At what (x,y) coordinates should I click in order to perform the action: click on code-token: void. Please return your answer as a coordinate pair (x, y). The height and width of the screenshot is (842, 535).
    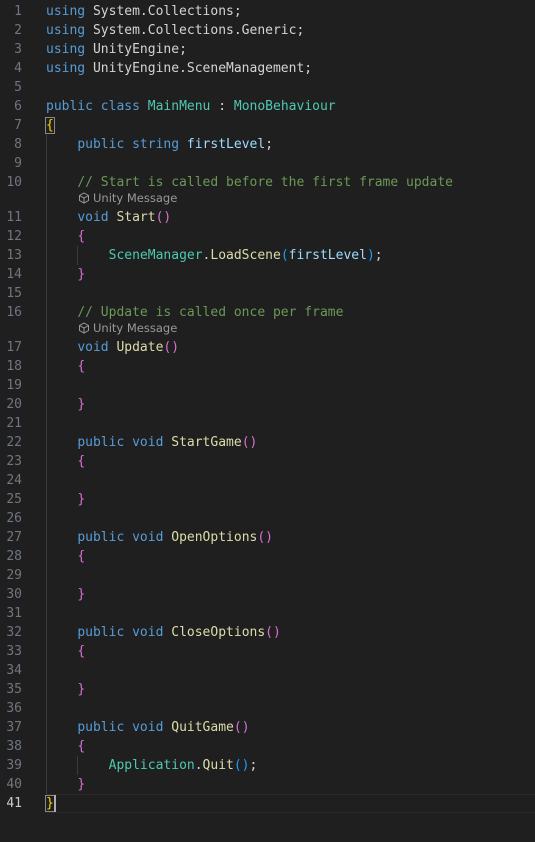
    Looking at the image, I should click on (148, 727).